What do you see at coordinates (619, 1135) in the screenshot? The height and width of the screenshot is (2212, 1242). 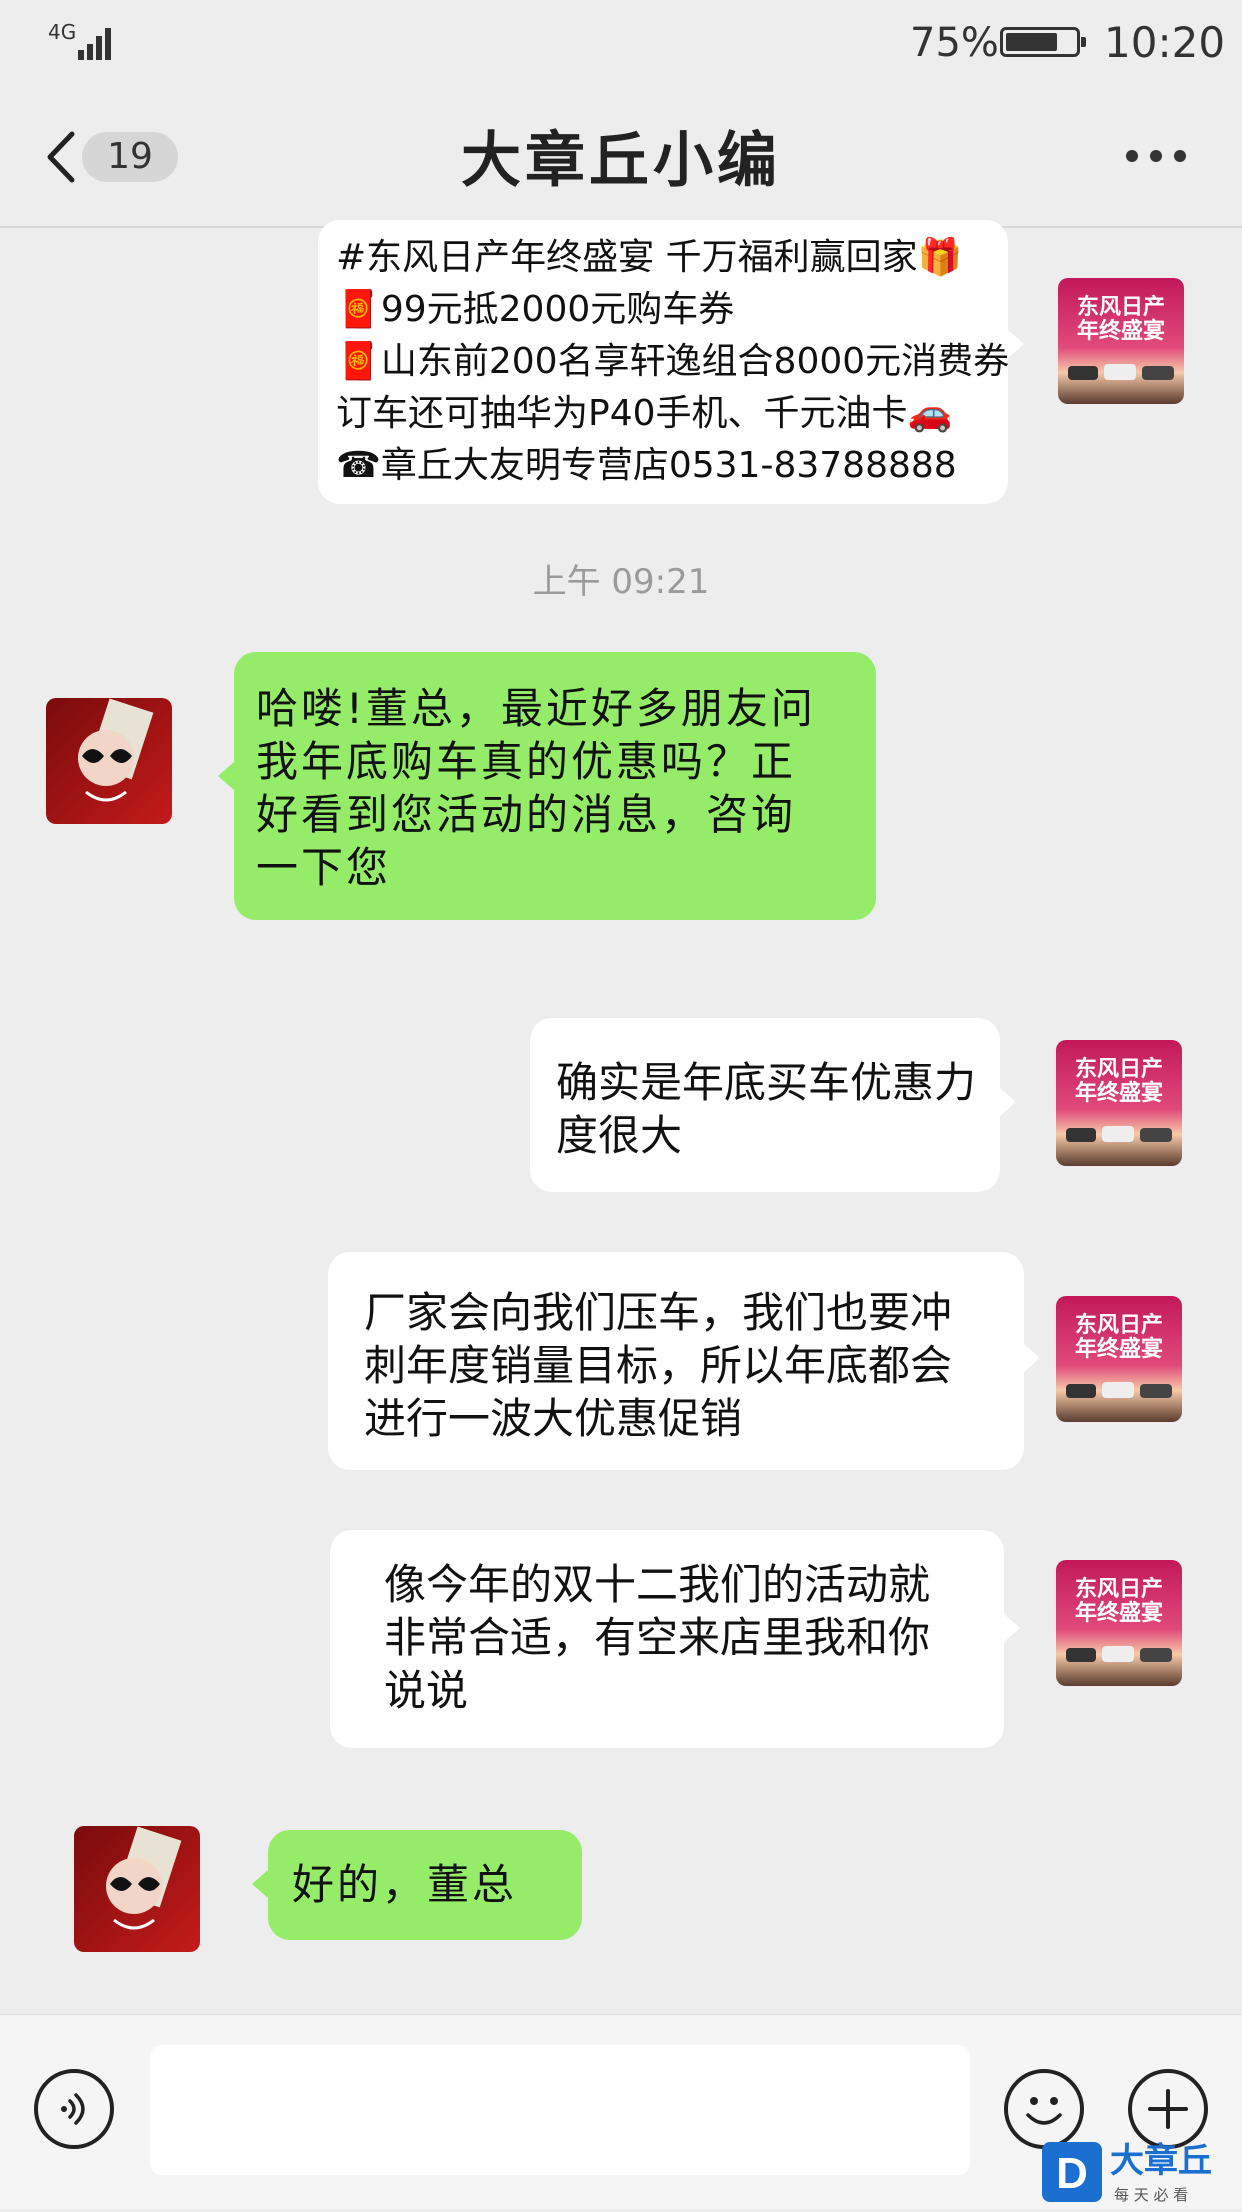 I see `message-line: 度很大` at bounding box center [619, 1135].